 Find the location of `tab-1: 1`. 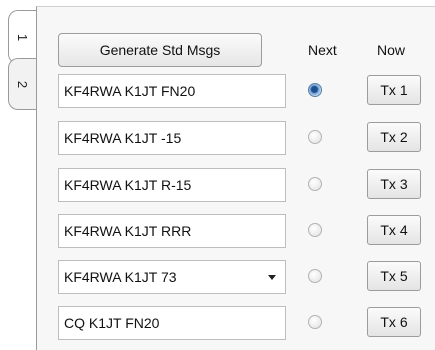

tab-1: 1 is located at coordinates (22, 37).